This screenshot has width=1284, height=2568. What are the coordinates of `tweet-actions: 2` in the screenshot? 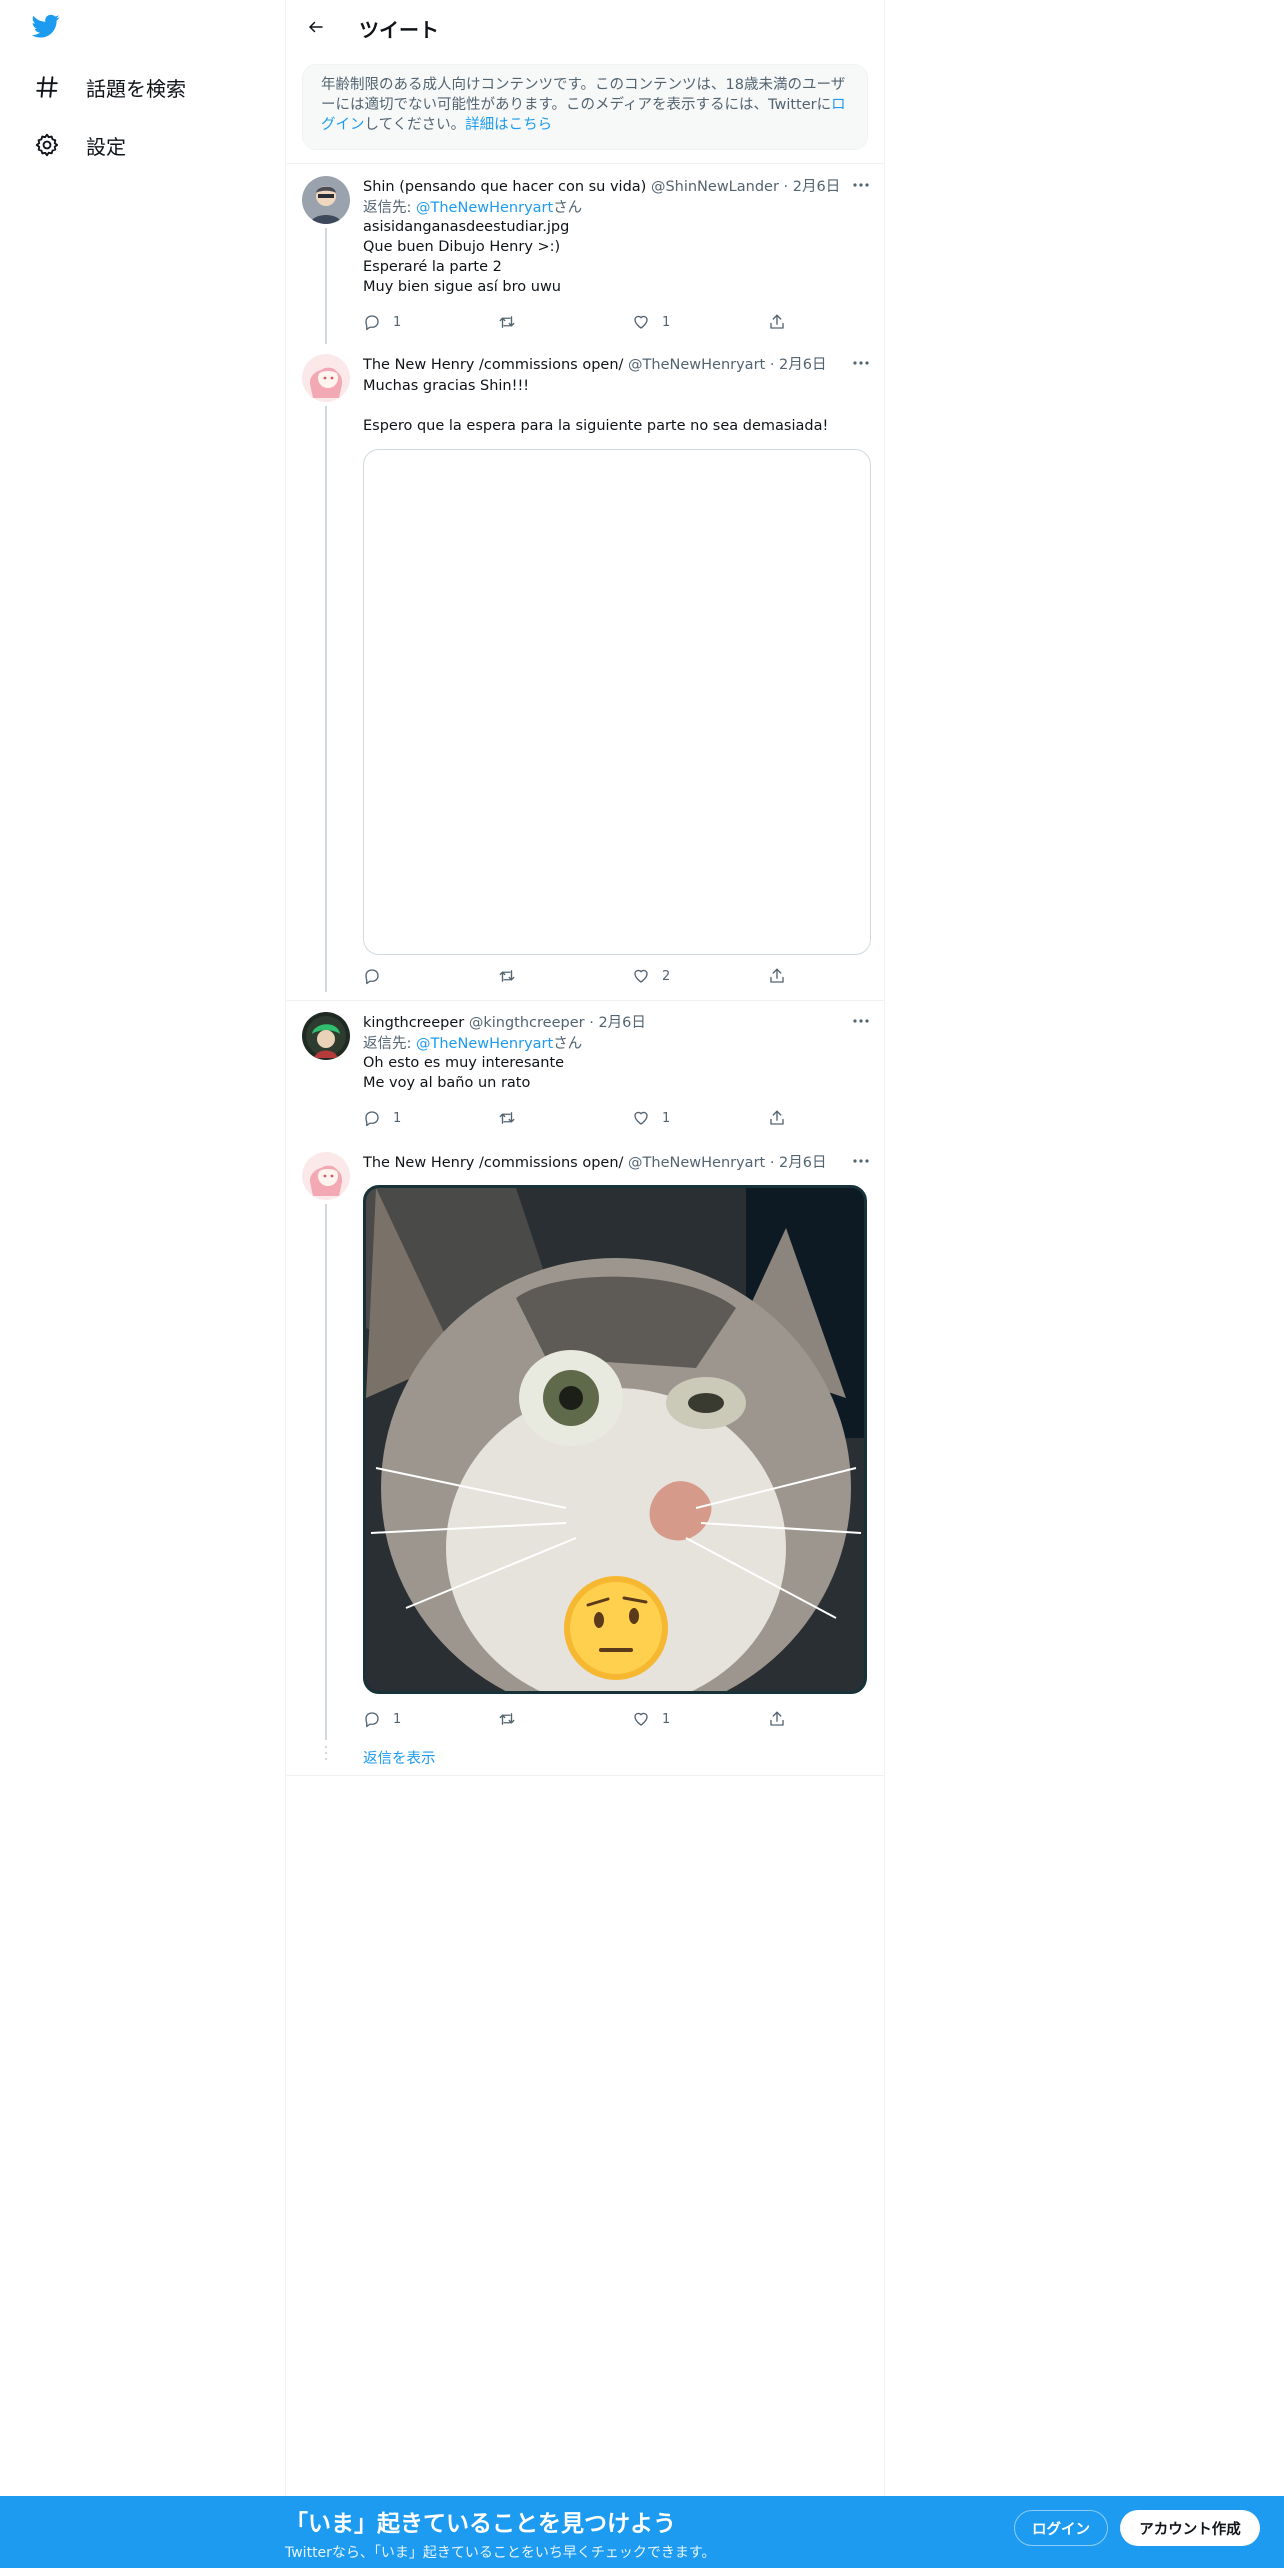 It's located at (613, 976).